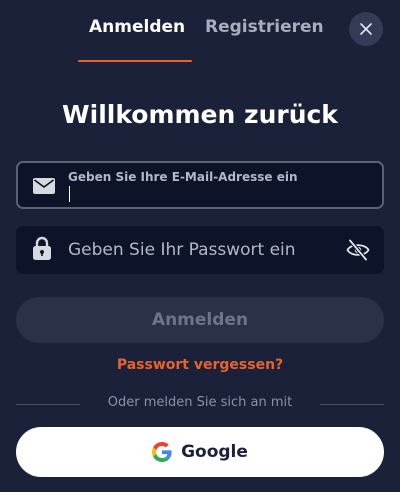  Describe the element at coordinates (42, 248) in the screenshot. I see `lock-icon` at that location.